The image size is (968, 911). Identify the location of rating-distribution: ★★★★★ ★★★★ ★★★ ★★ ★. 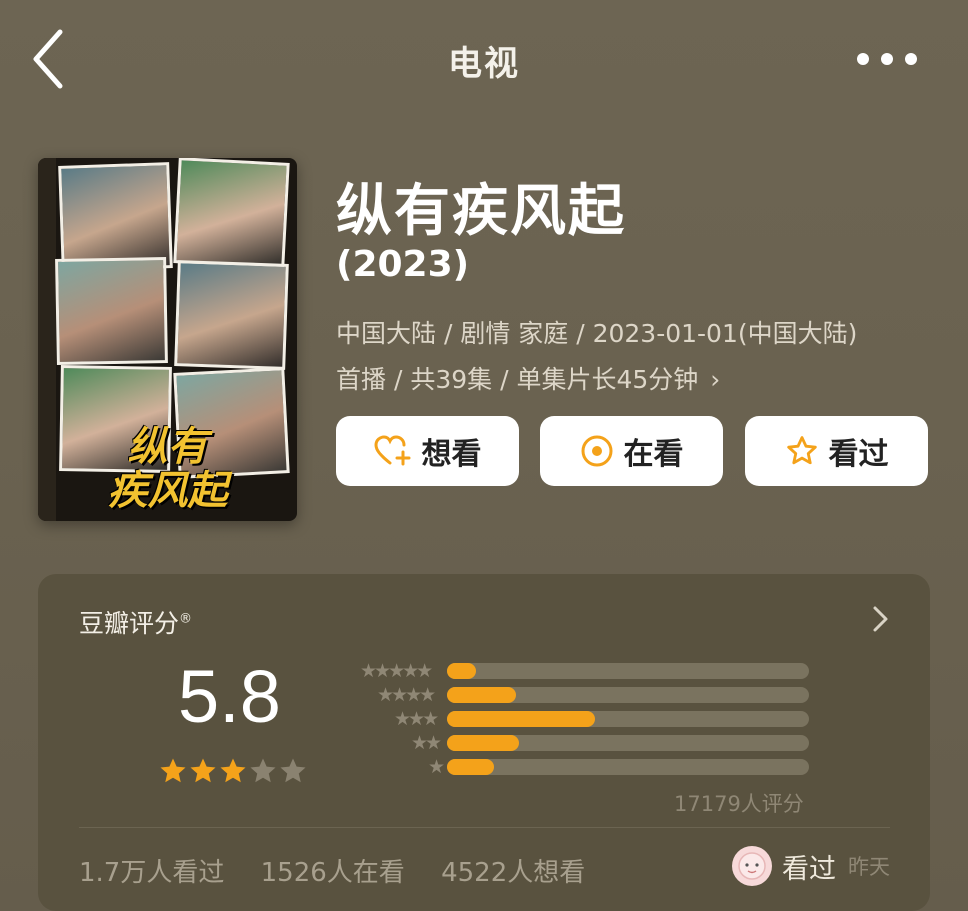
(577, 720).